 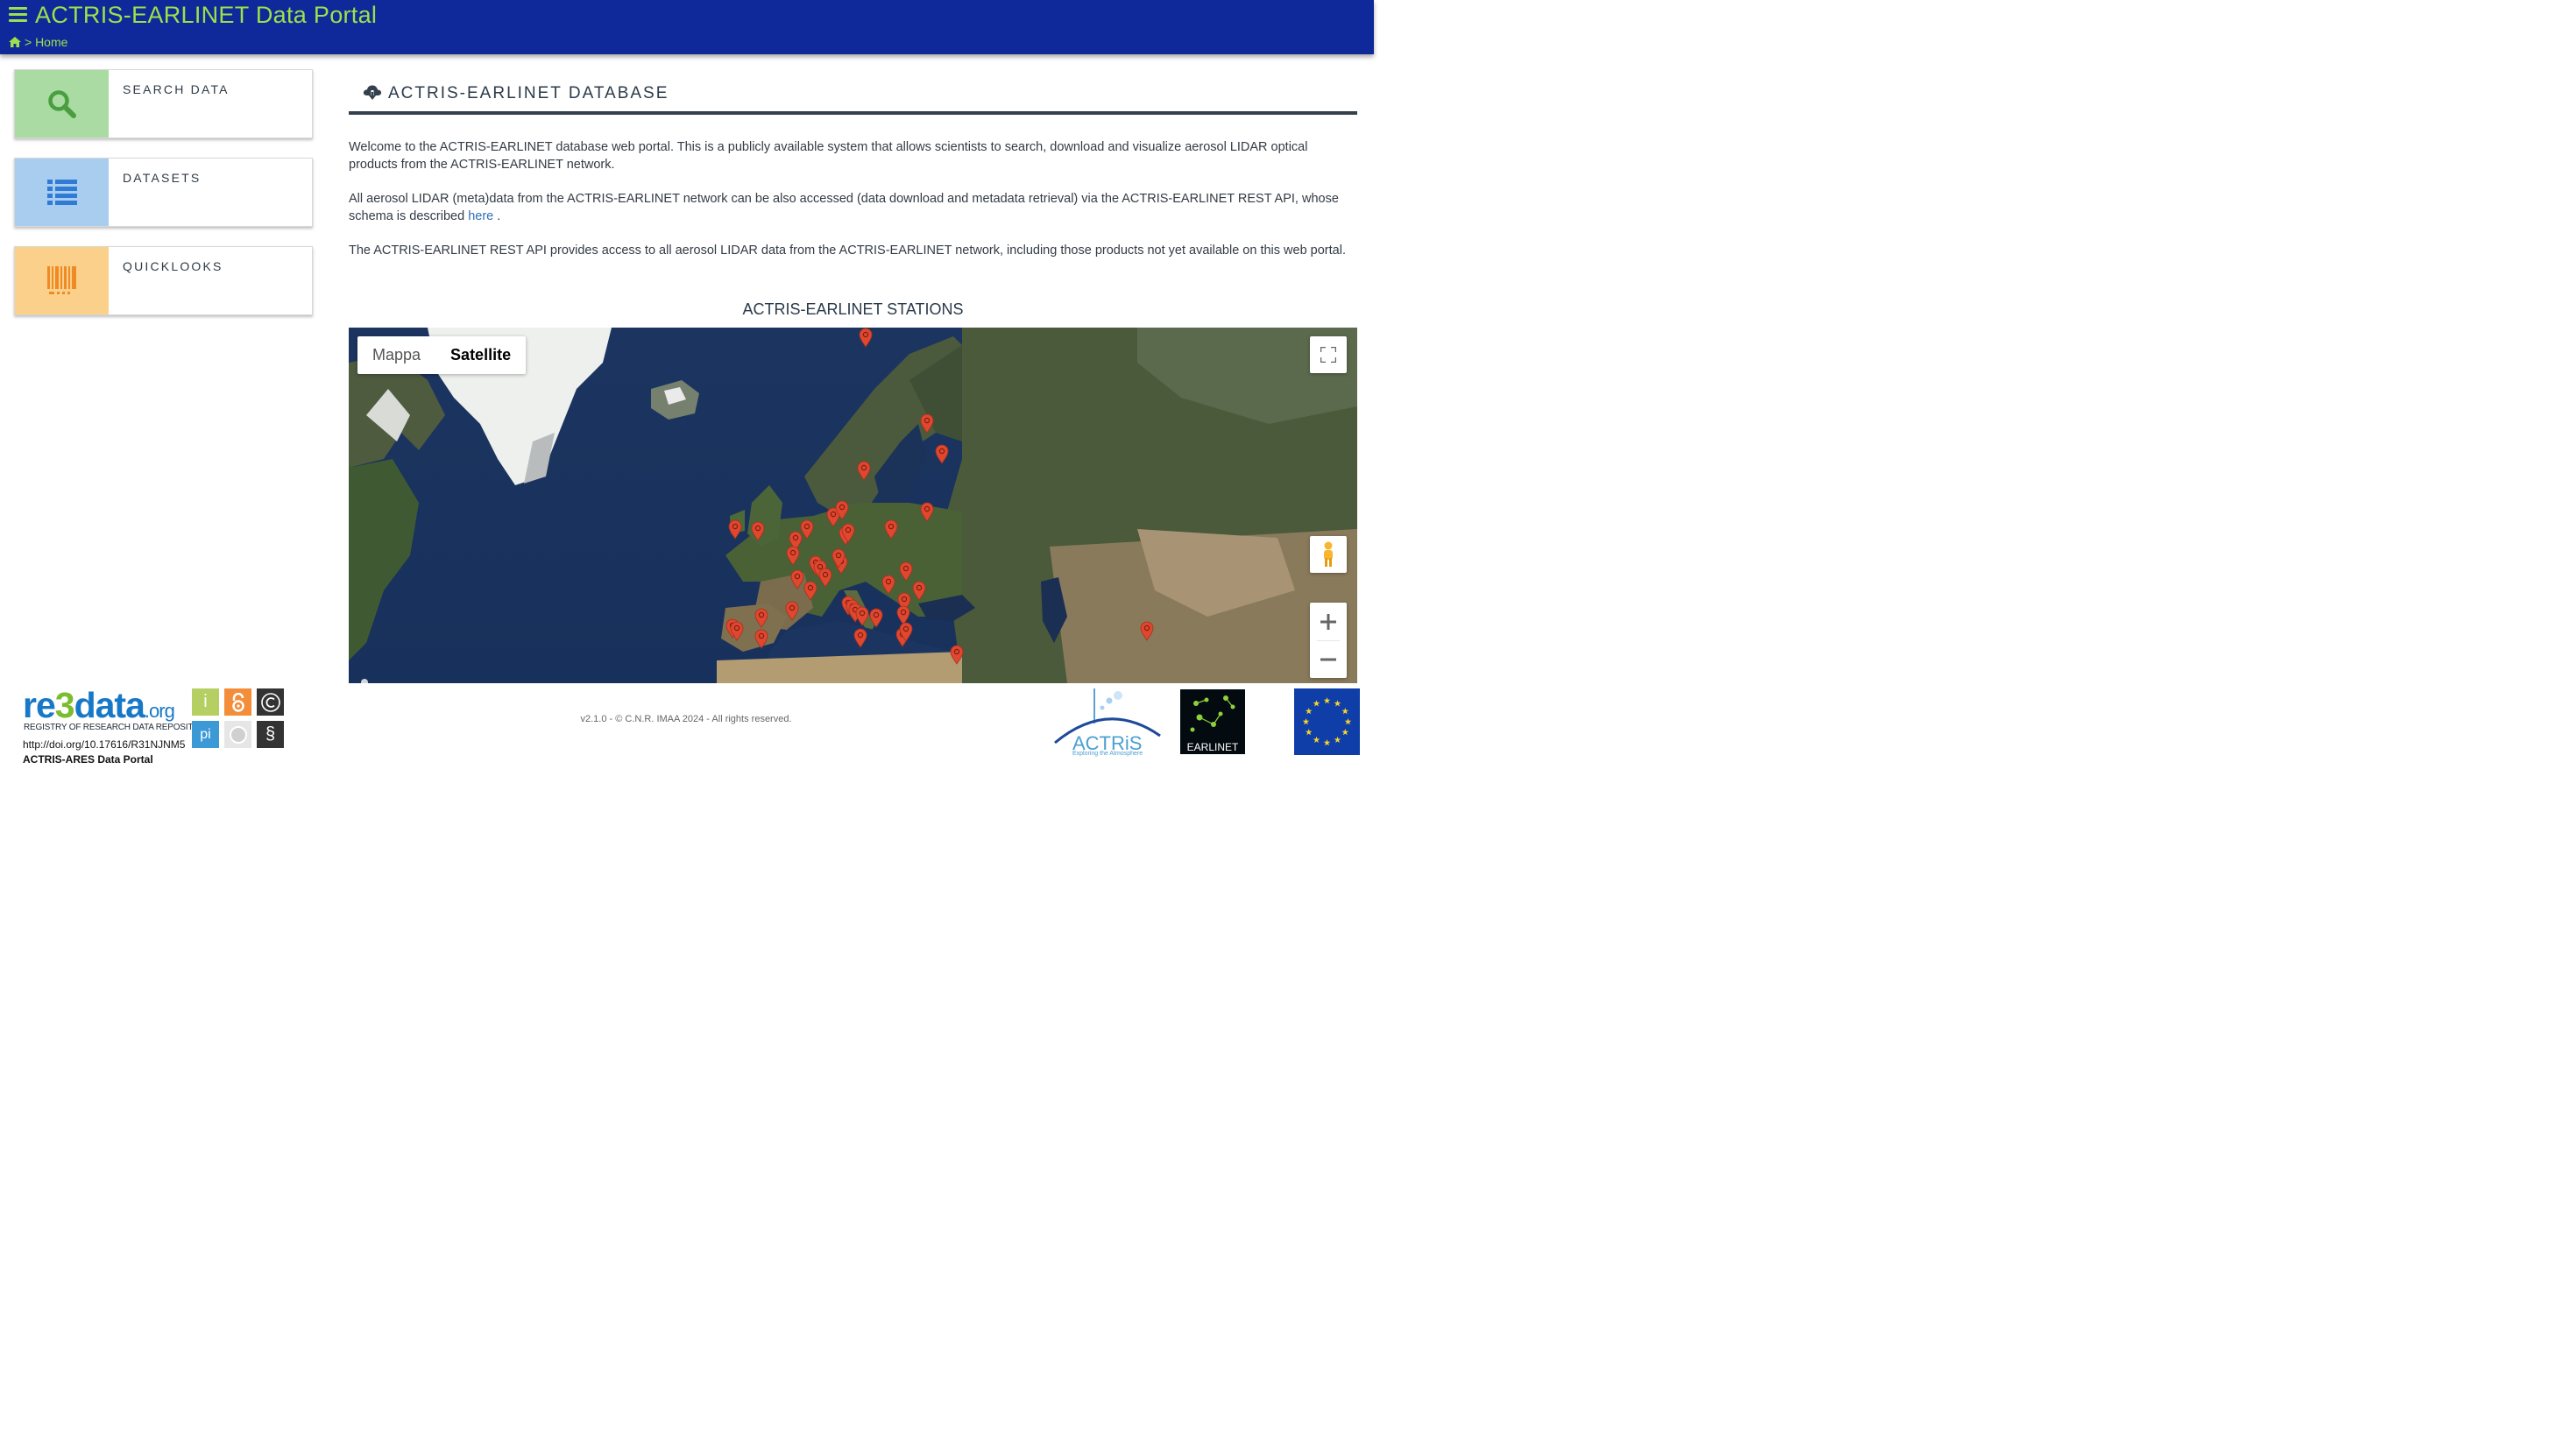 What do you see at coordinates (364, 681) in the screenshot?
I see `google-watermark` at bounding box center [364, 681].